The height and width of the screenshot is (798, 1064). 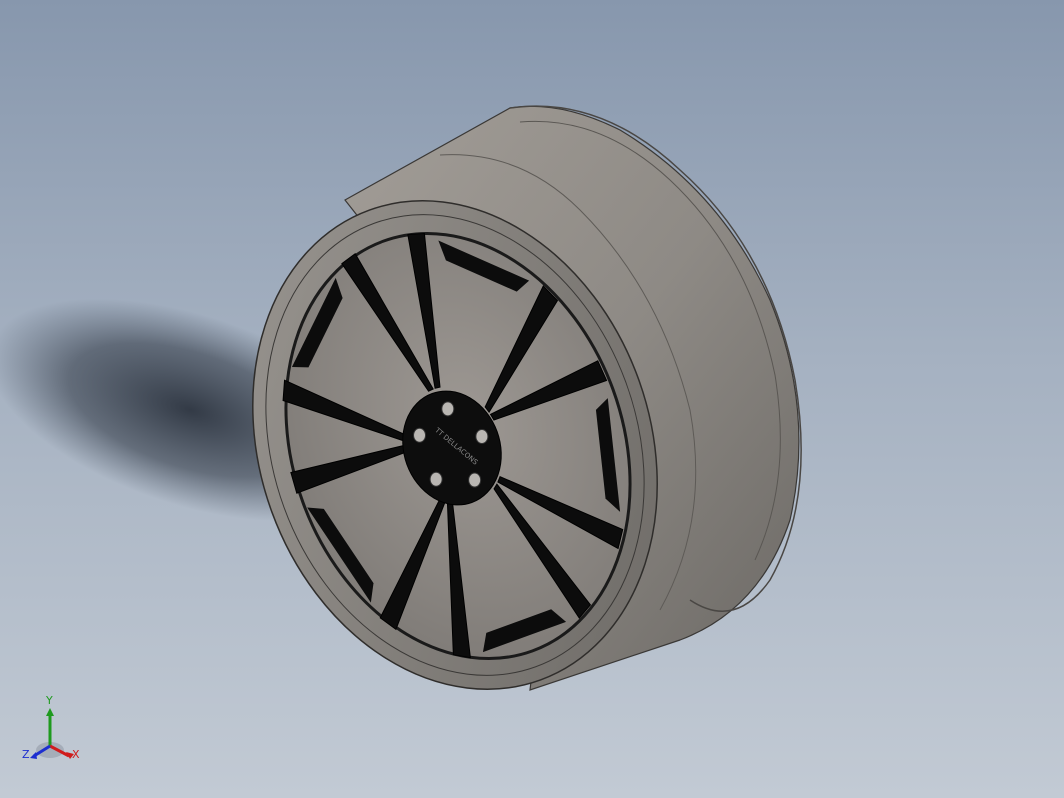 What do you see at coordinates (76, 754) in the screenshot?
I see `triad-x-label: X` at bounding box center [76, 754].